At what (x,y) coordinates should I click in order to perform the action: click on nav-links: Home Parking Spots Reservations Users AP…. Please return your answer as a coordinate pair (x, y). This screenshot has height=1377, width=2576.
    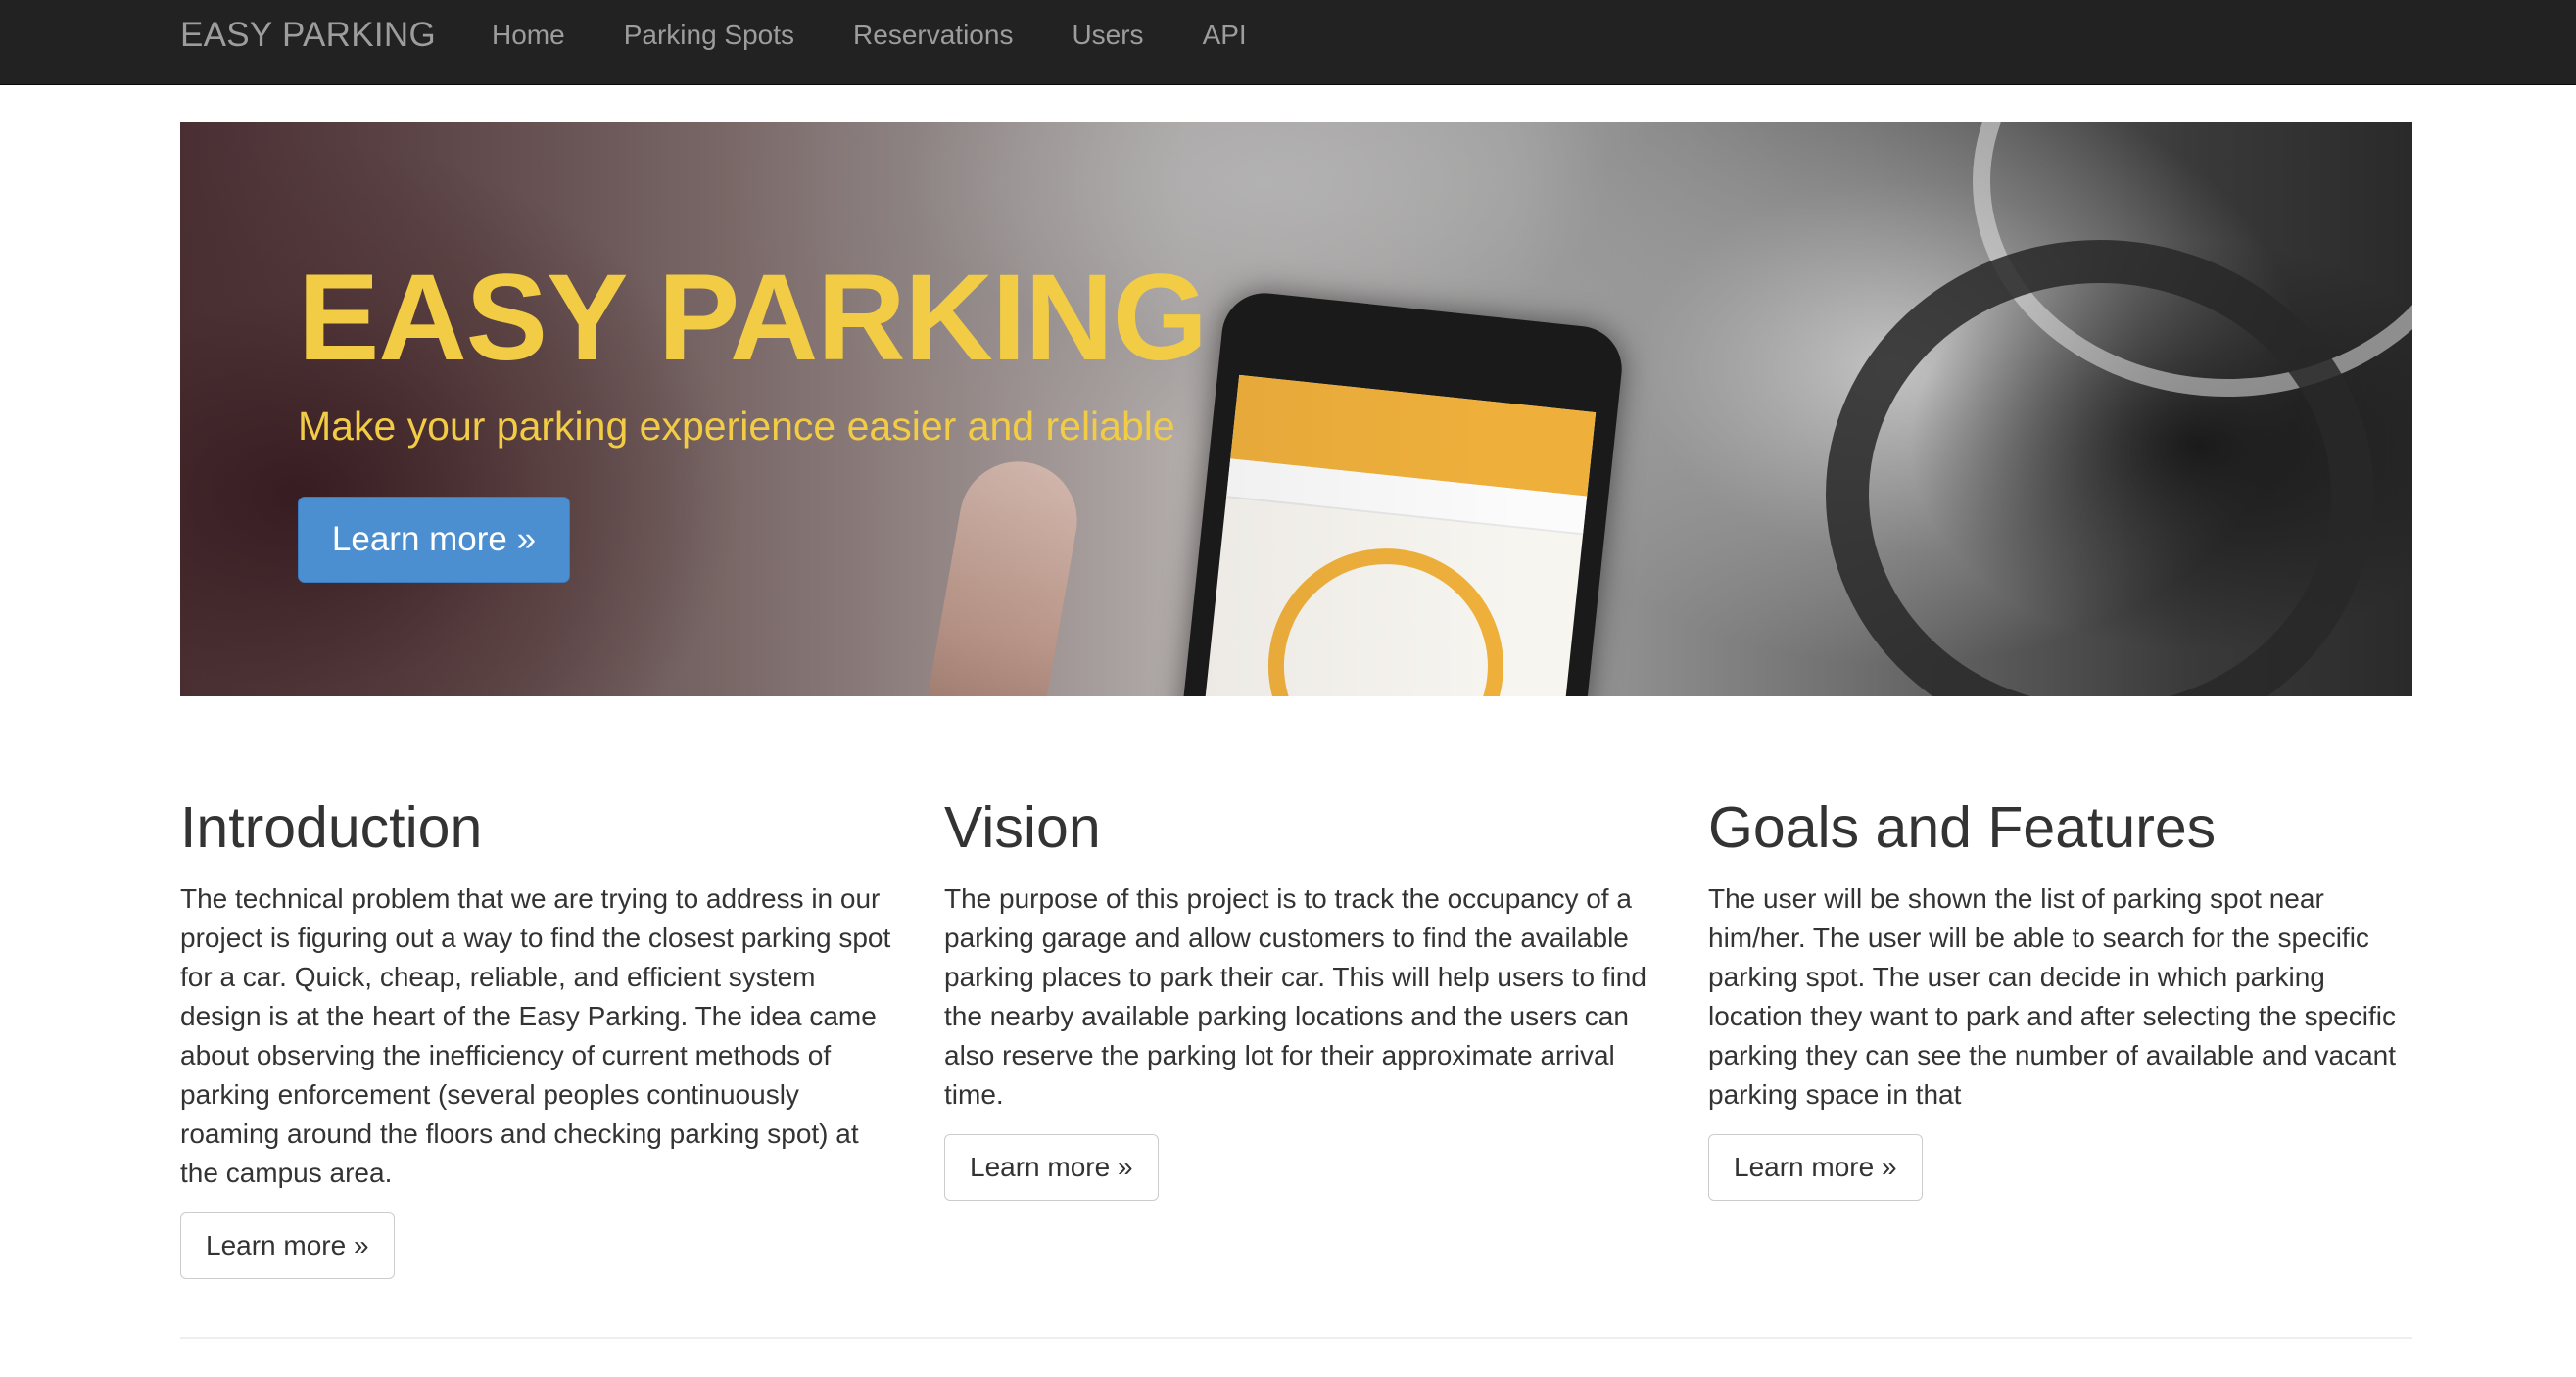
    Looking at the image, I should click on (899, 35).